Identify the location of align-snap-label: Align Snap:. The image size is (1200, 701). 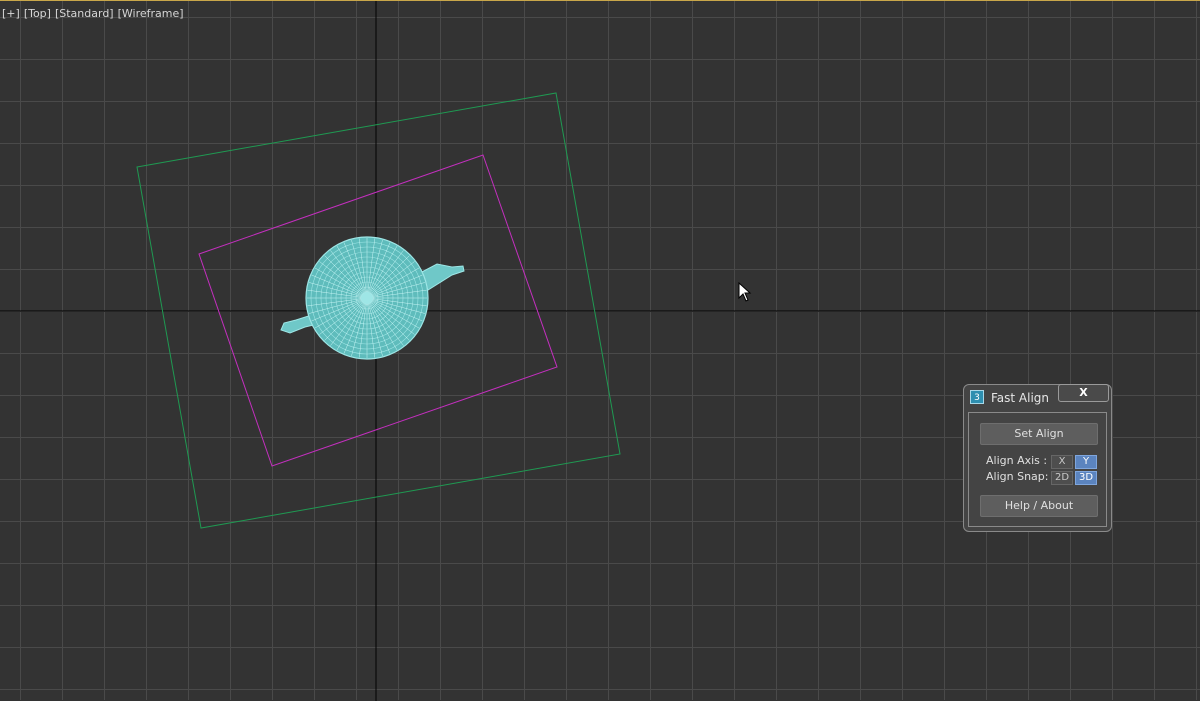
(1017, 476).